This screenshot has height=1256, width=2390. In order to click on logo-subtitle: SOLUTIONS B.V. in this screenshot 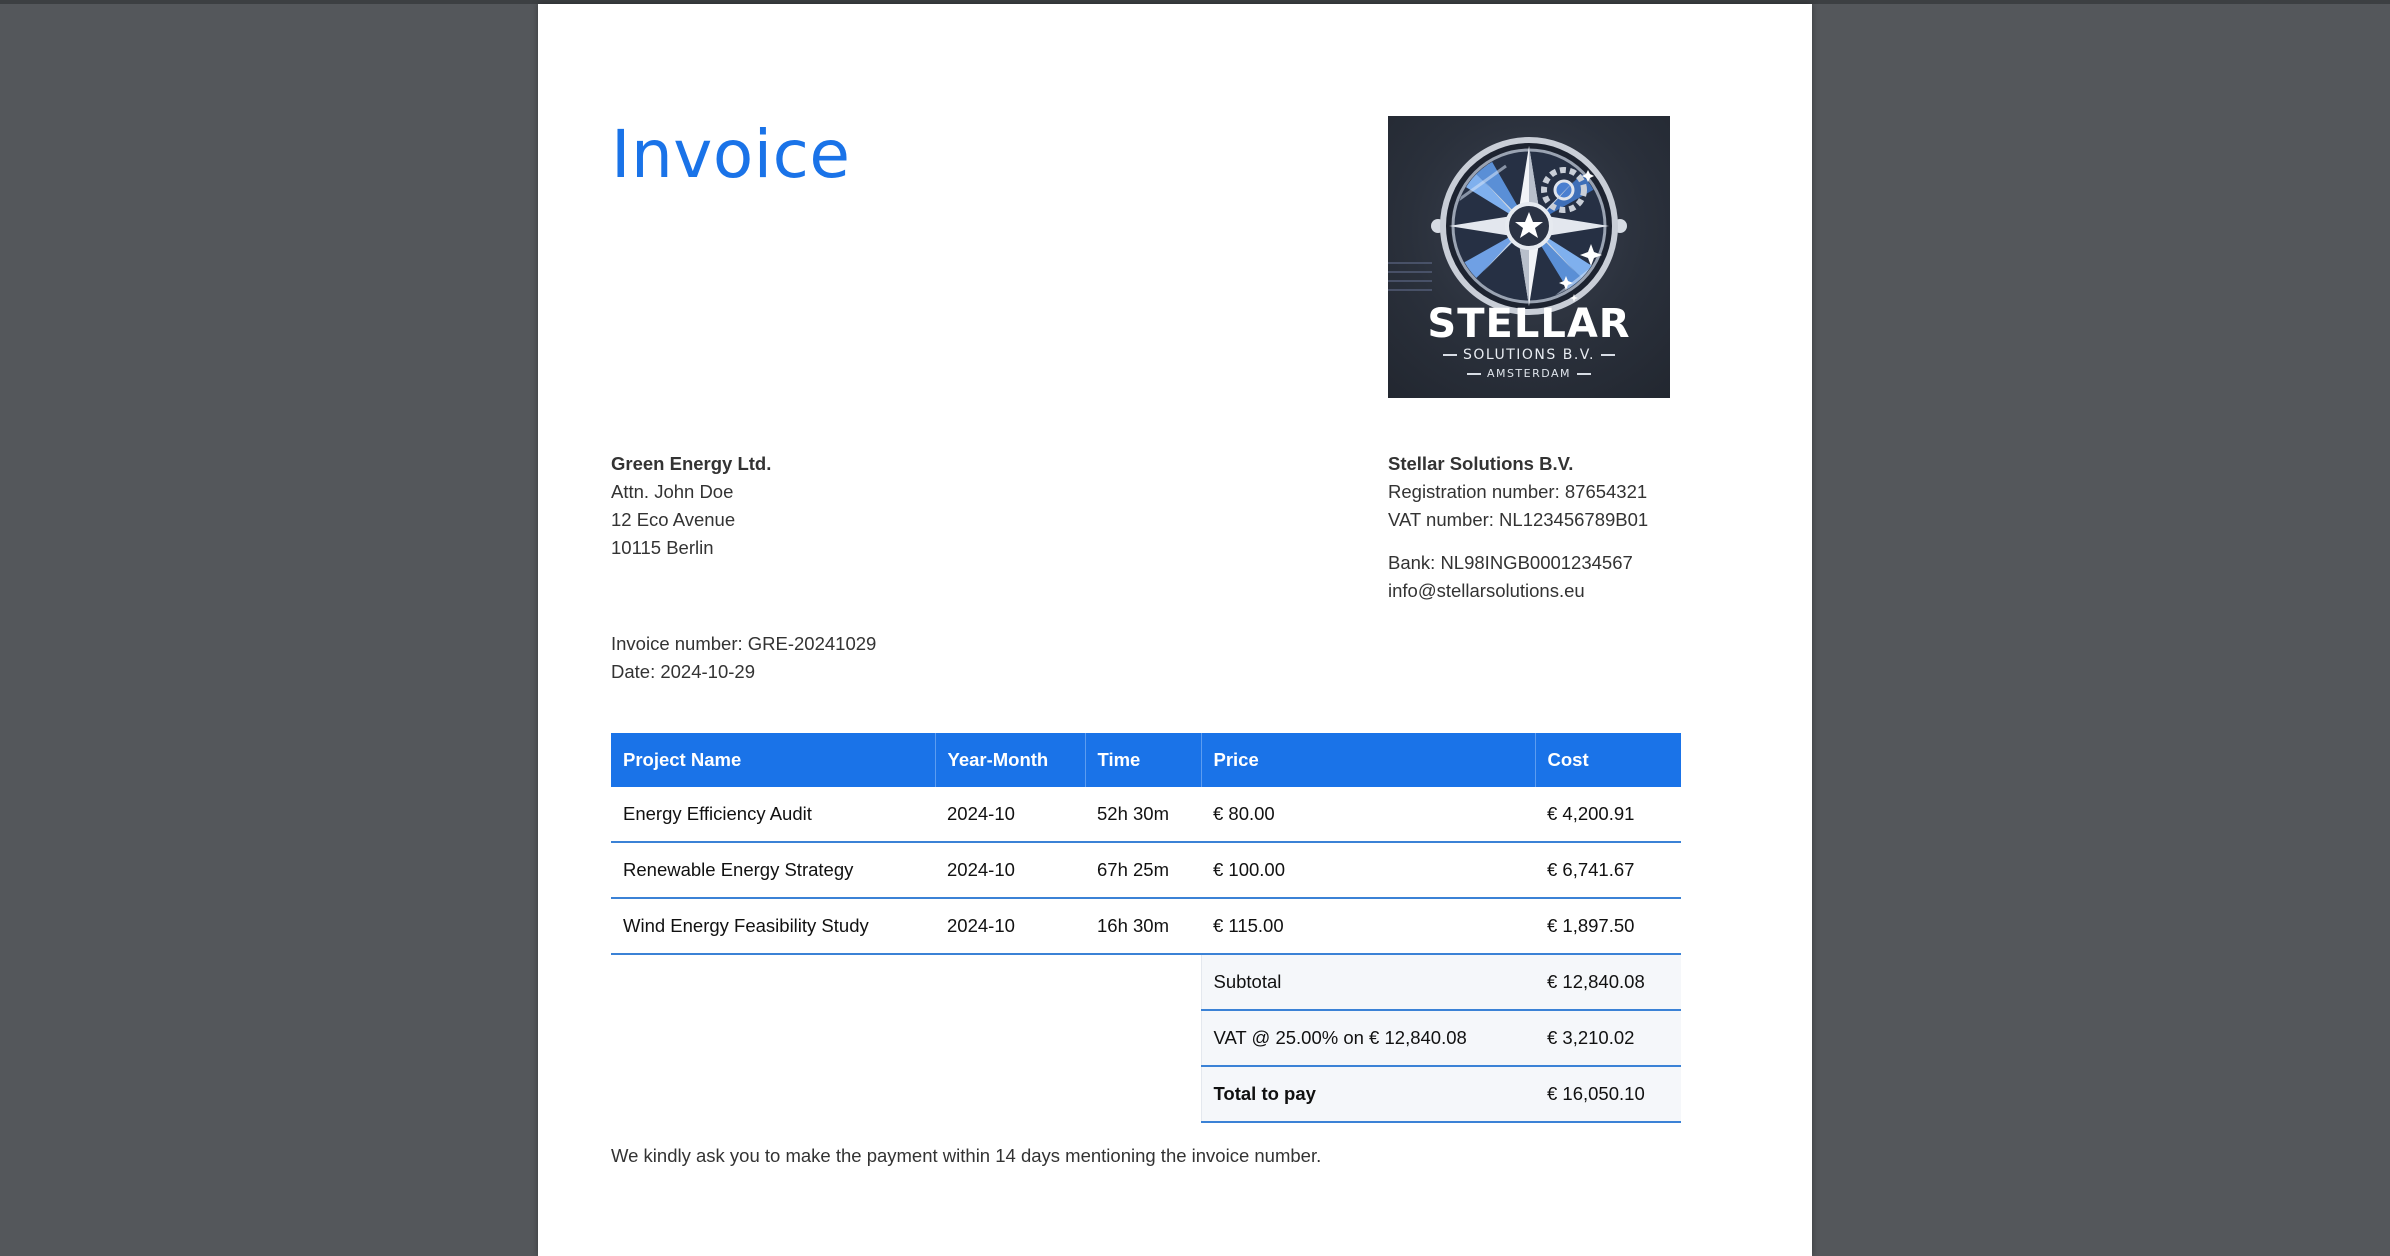, I will do `click(1529, 355)`.